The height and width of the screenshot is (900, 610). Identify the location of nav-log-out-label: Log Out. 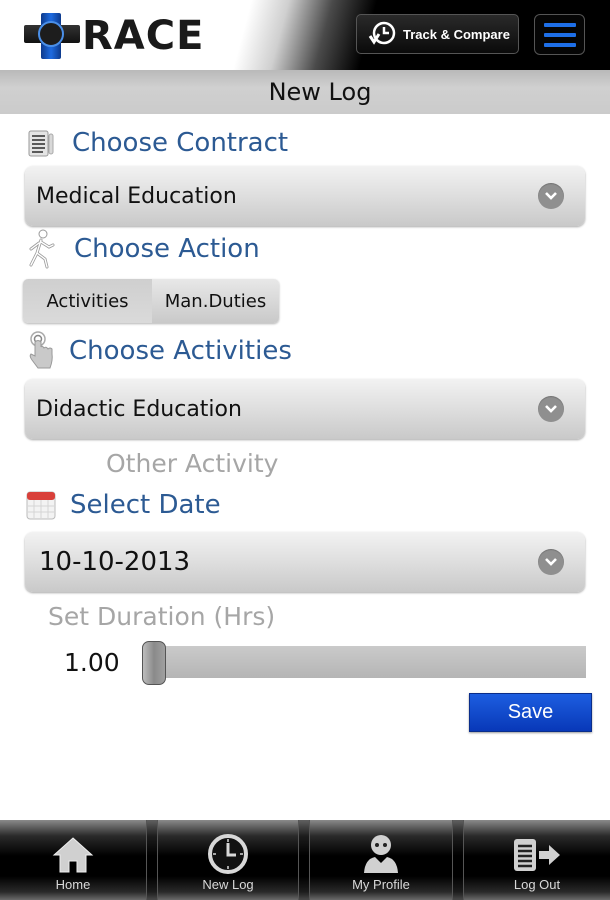
(537, 884).